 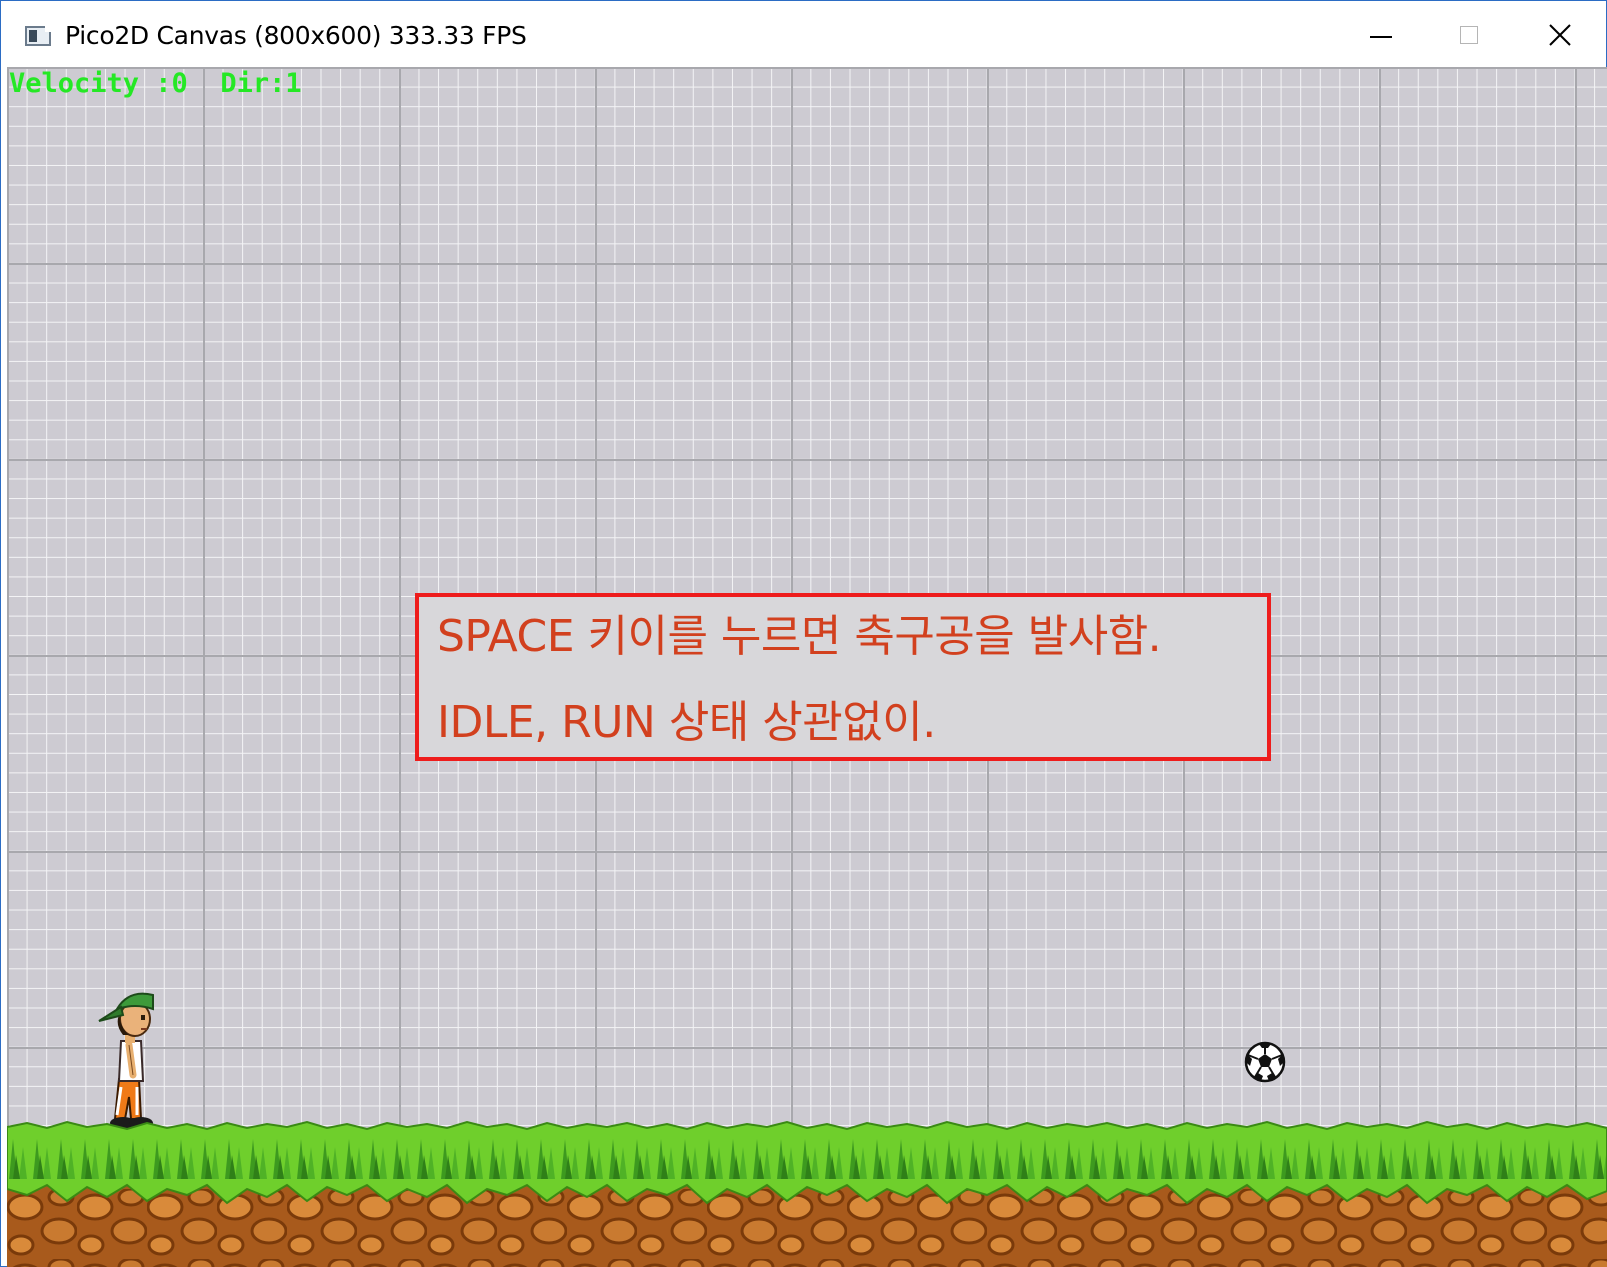 I want to click on soccer-ball, so click(x=1265, y=1062).